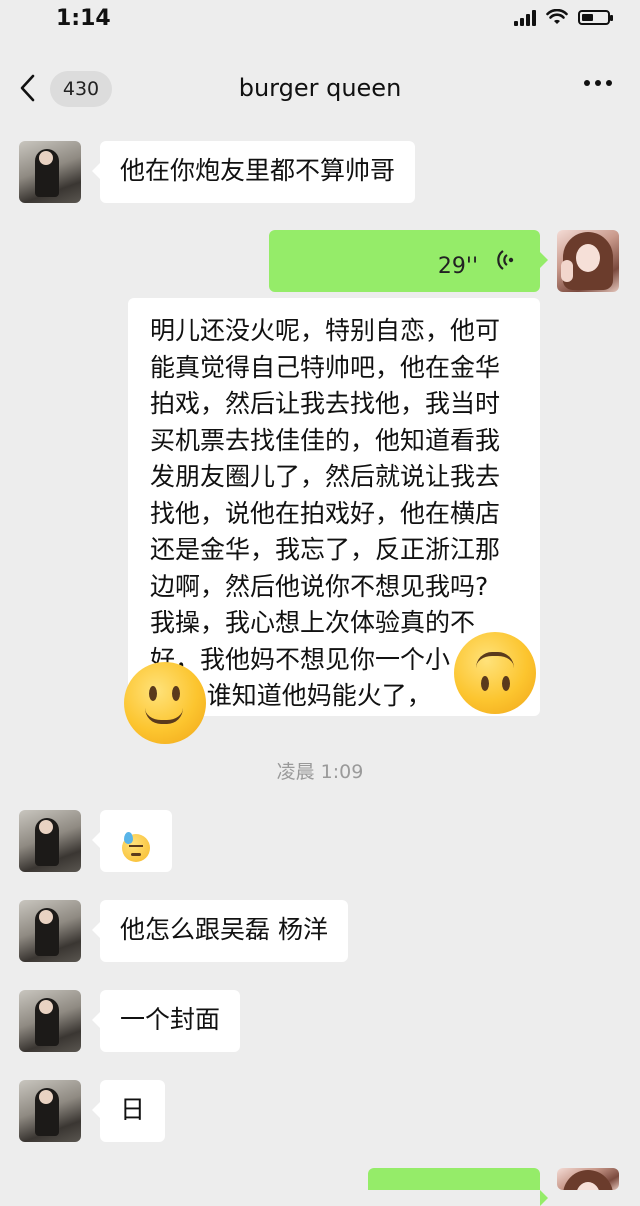  Describe the element at coordinates (598, 86) in the screenshot. I see `ellipsis-icon` at that location.